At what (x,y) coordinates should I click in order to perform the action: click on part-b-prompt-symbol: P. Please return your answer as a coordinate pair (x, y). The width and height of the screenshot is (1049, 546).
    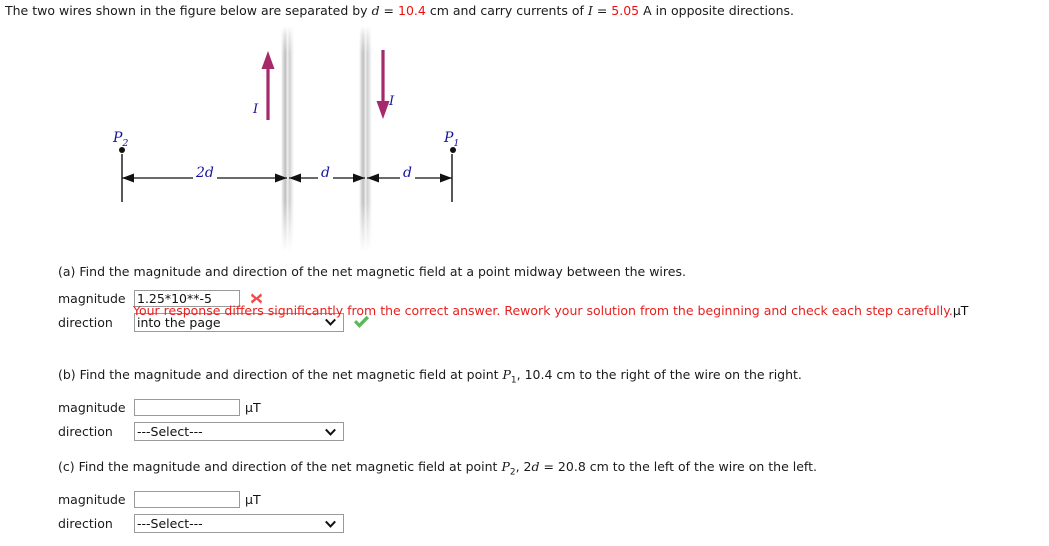
    Looking at the image, I should click on (506, 374).